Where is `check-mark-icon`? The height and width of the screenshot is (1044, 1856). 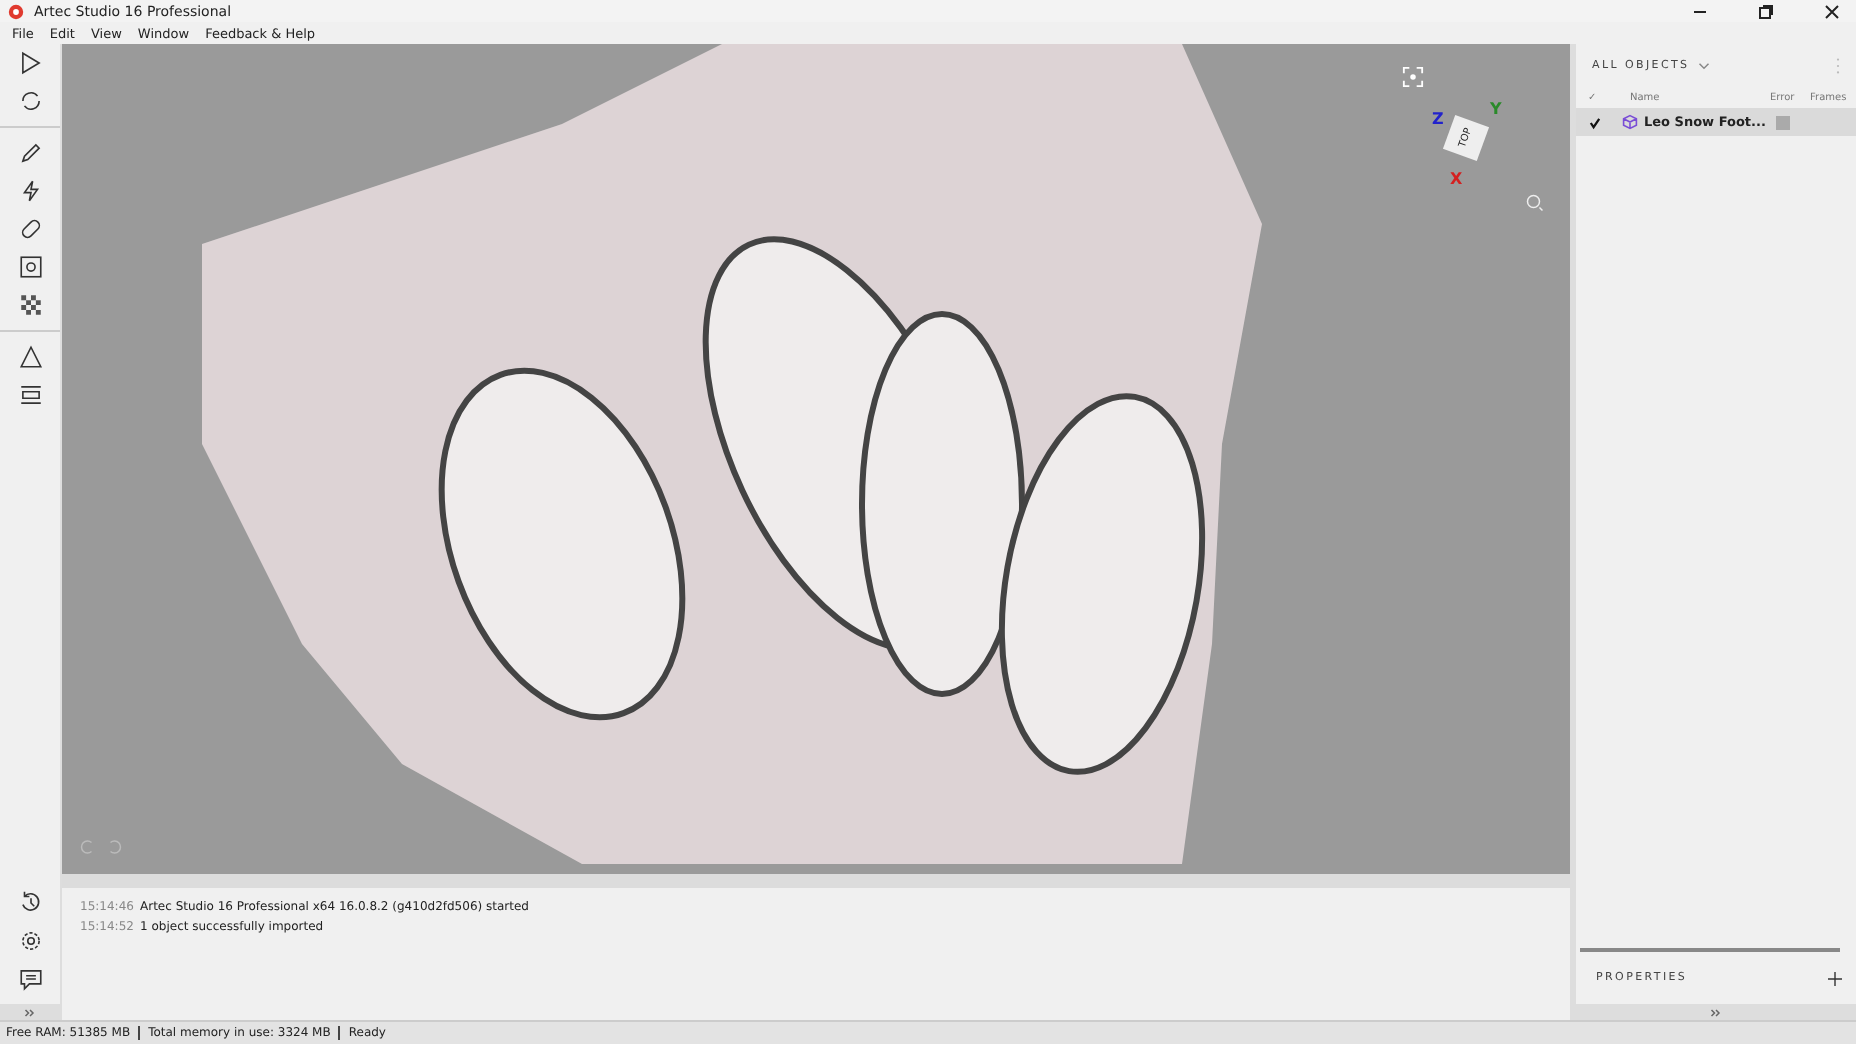 check-mark-icon is located at coordinates (1595, 122).